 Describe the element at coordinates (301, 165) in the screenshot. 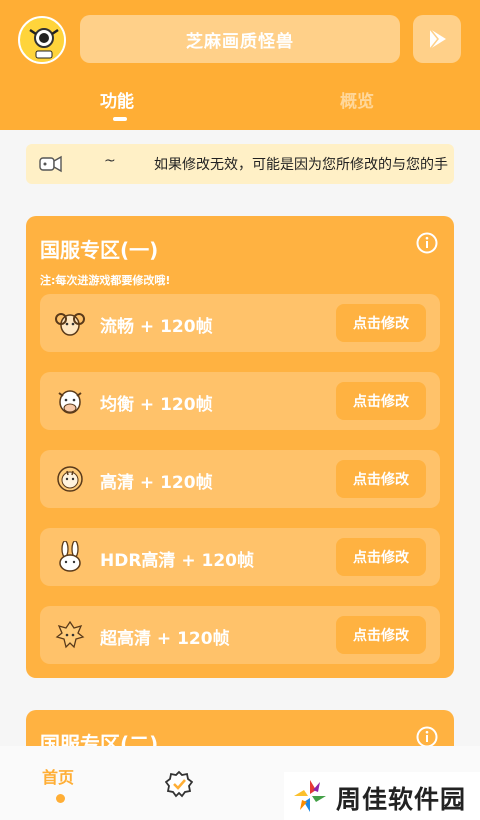

I see `notice-text: 如果修改无效，可能是因为您所修改的与您的手` at that location.